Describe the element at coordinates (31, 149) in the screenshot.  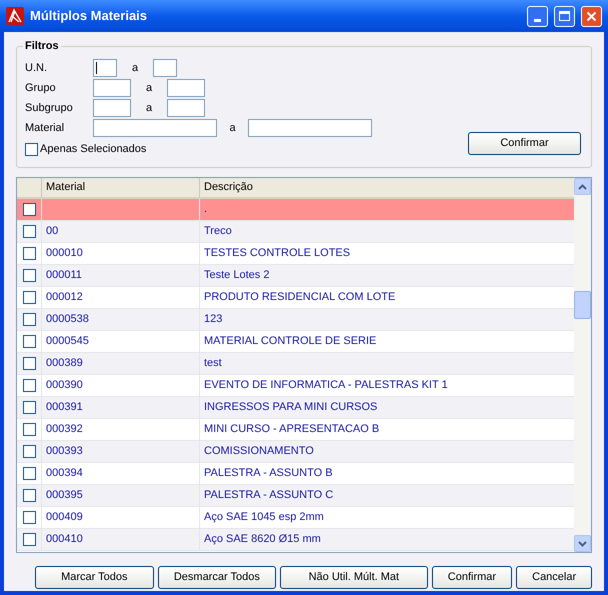
I see `checkbox` at that location.